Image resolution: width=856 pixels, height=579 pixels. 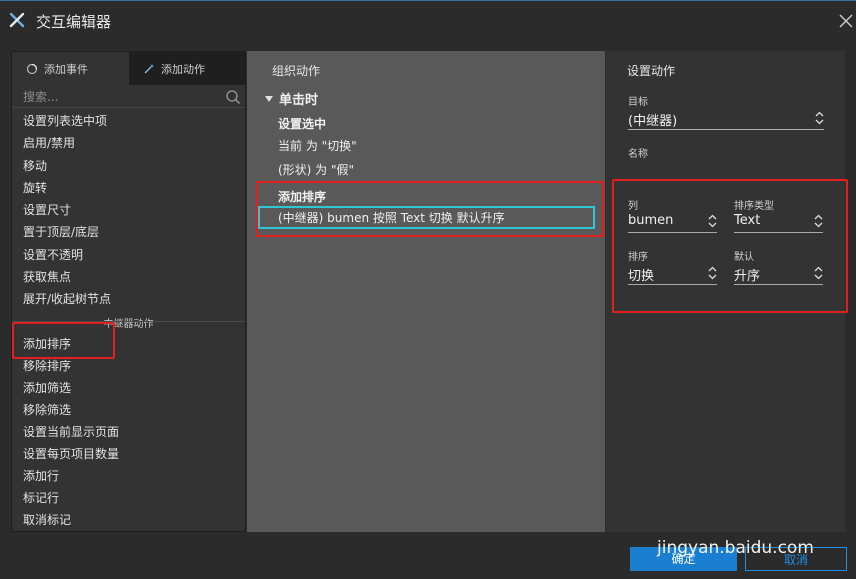 I want to click on tab-add-action-label: 添加动作, so click(x=183, y=69).